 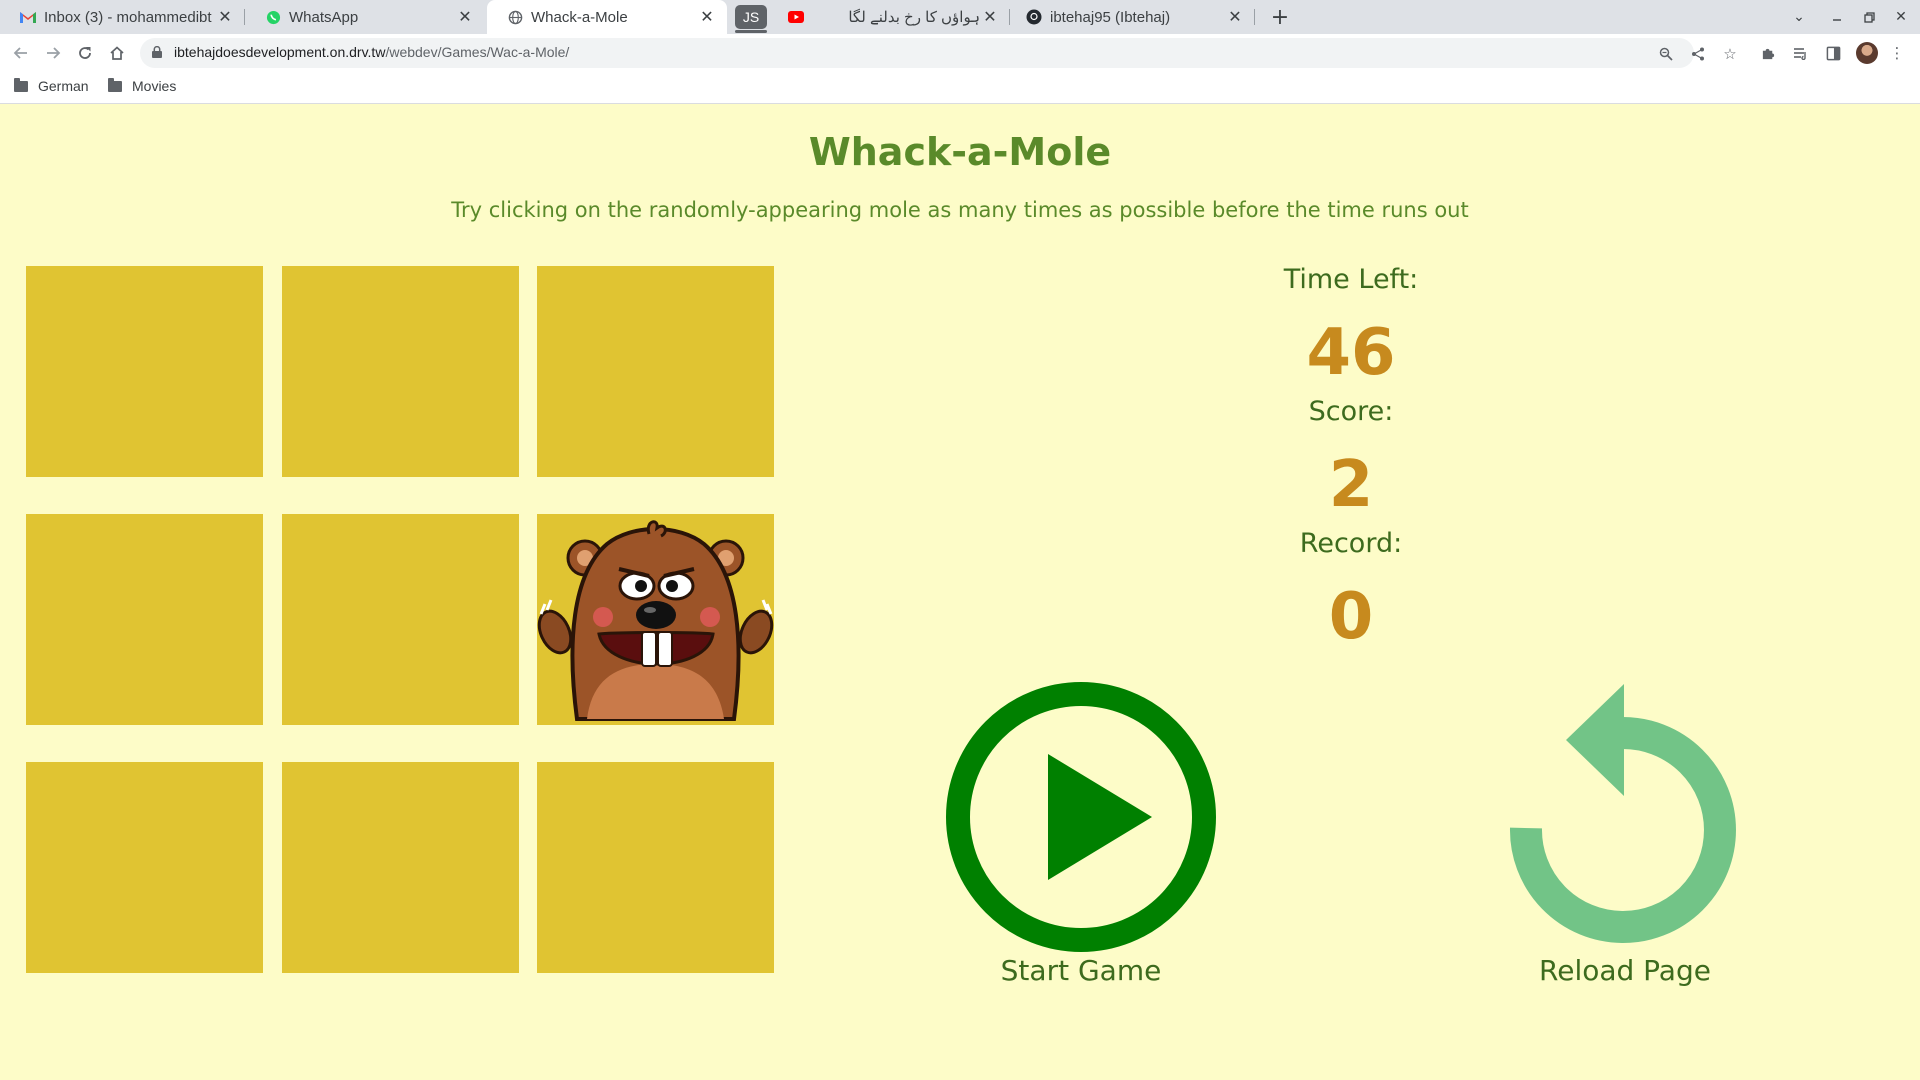 I want to click on start-game-button, so click(x=1081, y=817).